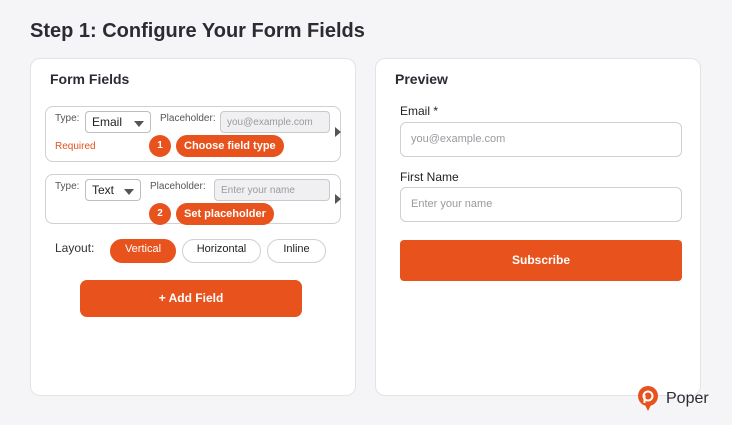 The width and height of the screenshot is (732, 425). I want to click on step-tooltip: Choose field type, so click(230, 146).